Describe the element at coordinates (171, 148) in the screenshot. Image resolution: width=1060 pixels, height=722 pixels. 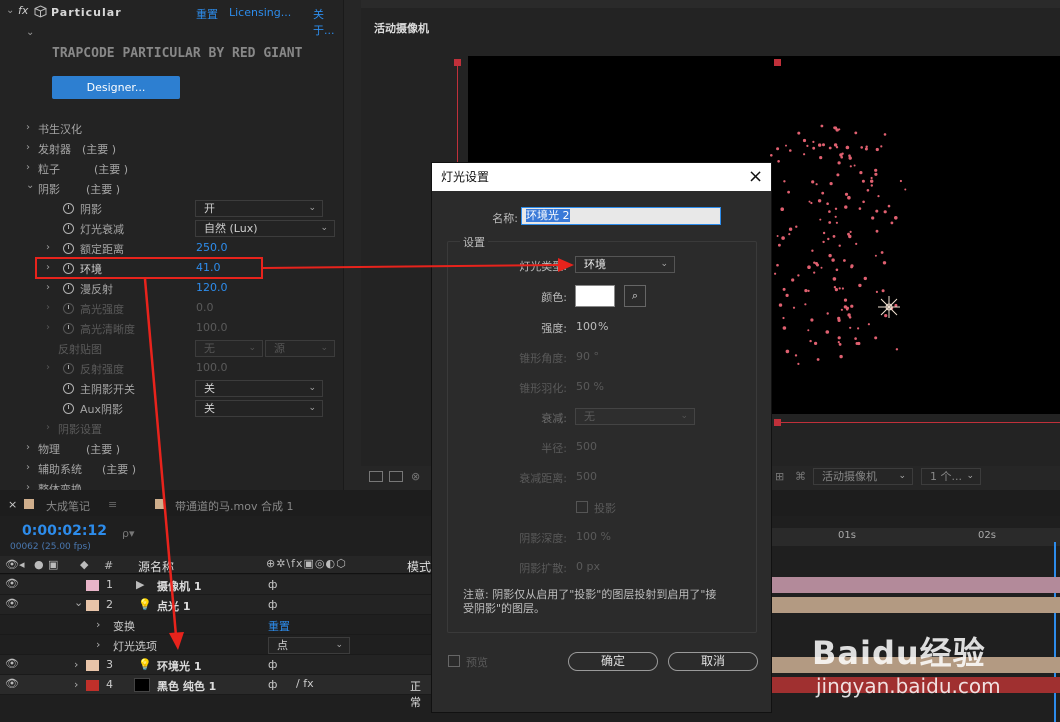
I see `group-emitter: › 发射器 (主要 )` at that location.